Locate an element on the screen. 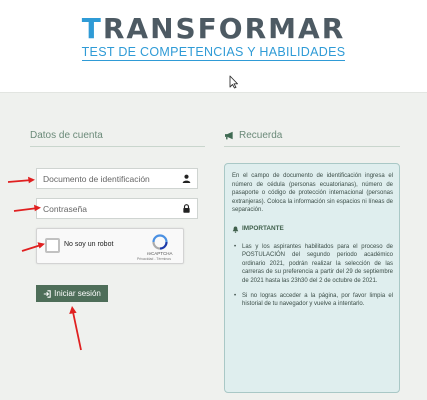 The height and width of the screenshot is (400, 427). login-button: Iniciar sesión is located at coordinates (72, 293).